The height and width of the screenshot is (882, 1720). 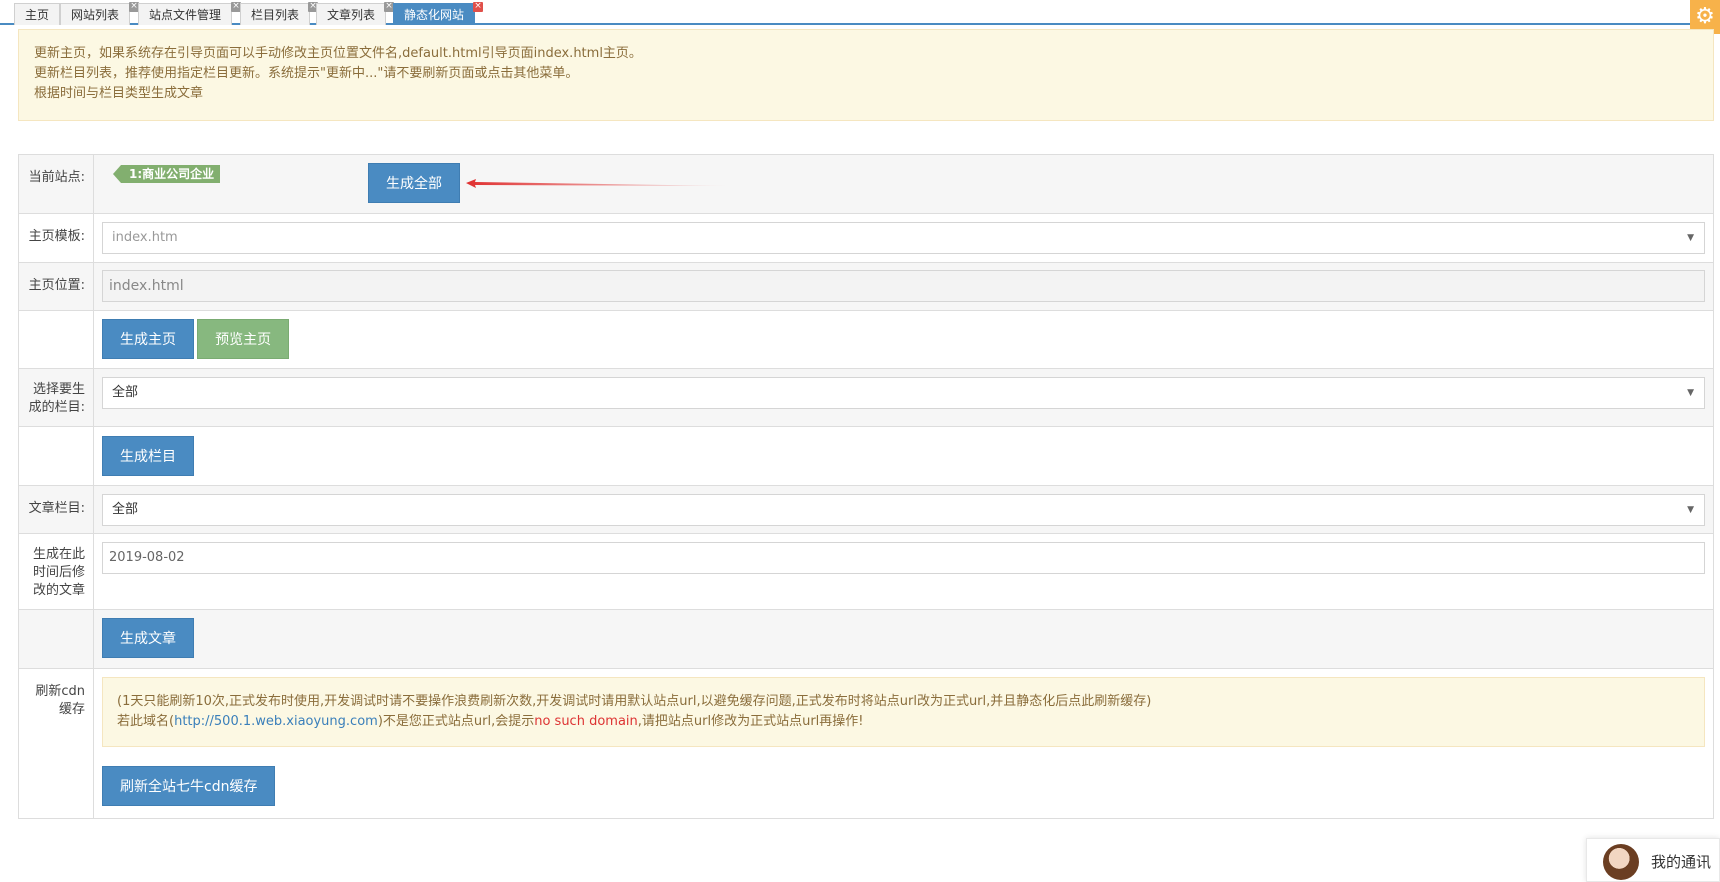 I want to click on home-template-label: 主页模板:, so click(x=56, y=238).